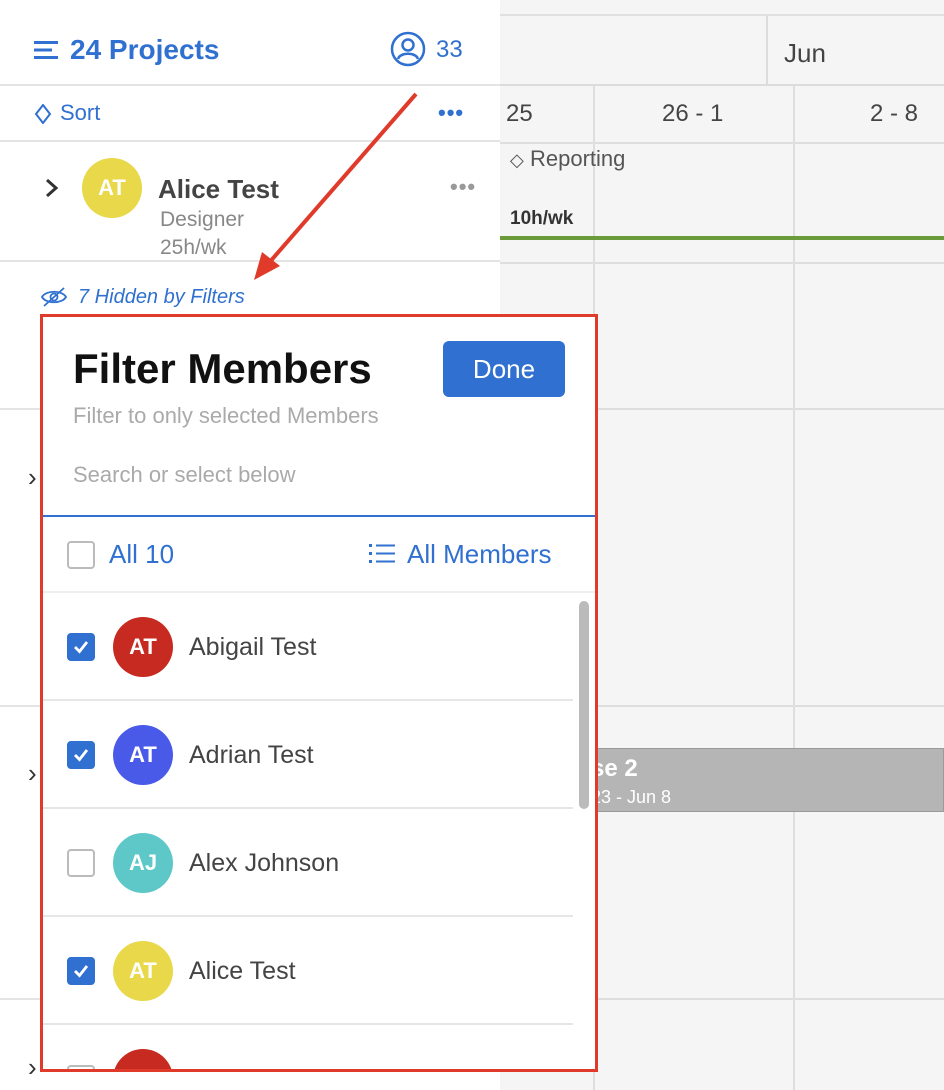 Image resolution: width=944 pixels, height=1090 pixels. Describe the element at coordinates (250, 292) in the screenshot. I see `hidden-by-filters-link: 7 Hidden by Filters` at that location.